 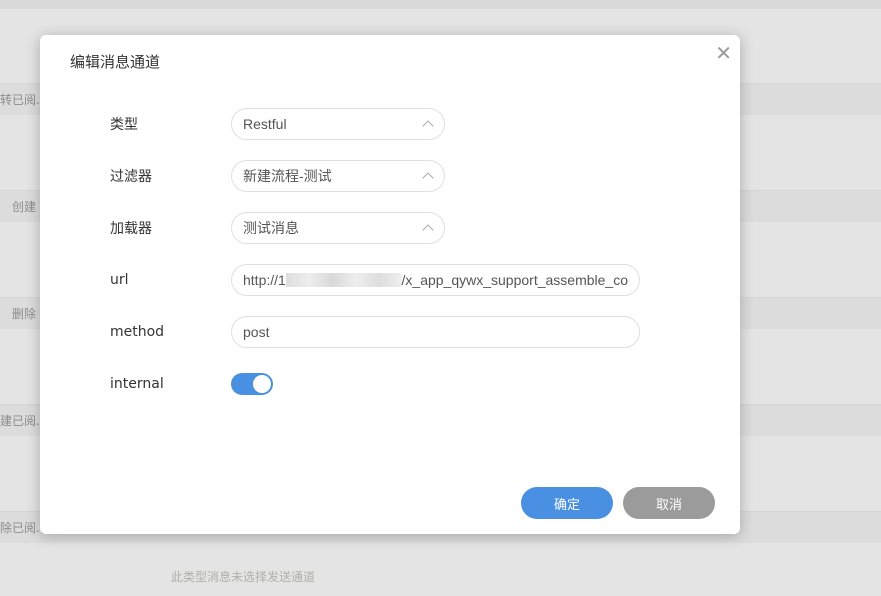 I want to click on close-icon: ✕, so click(x=723, y=53).